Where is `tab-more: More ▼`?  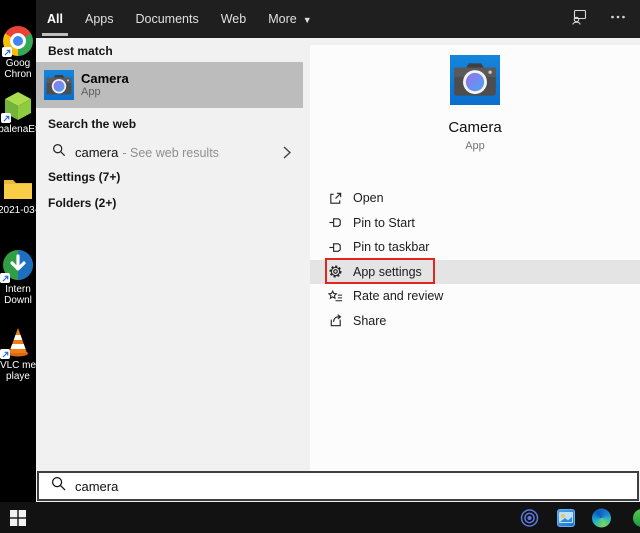
tab-more: More ▼ is located at coordinates (289, 19).